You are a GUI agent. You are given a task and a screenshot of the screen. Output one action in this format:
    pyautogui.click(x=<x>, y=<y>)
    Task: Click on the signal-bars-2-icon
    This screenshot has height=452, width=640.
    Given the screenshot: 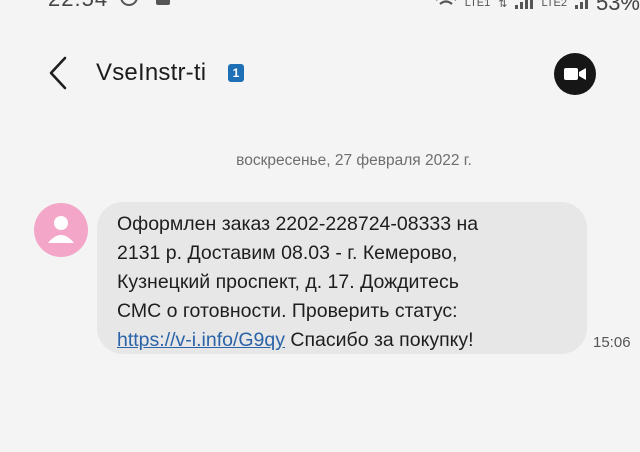 What is the action you would take?
    pyautogui.click(x=581, y=4)
    